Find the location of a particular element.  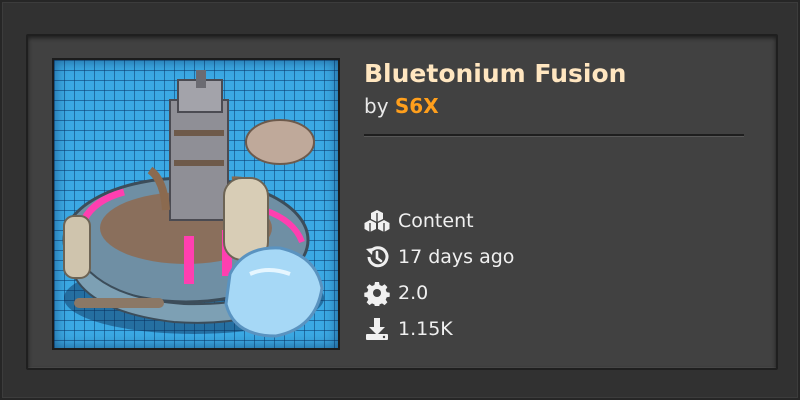

stat-updated: 17 days ago is located at coordinates (439, 257).